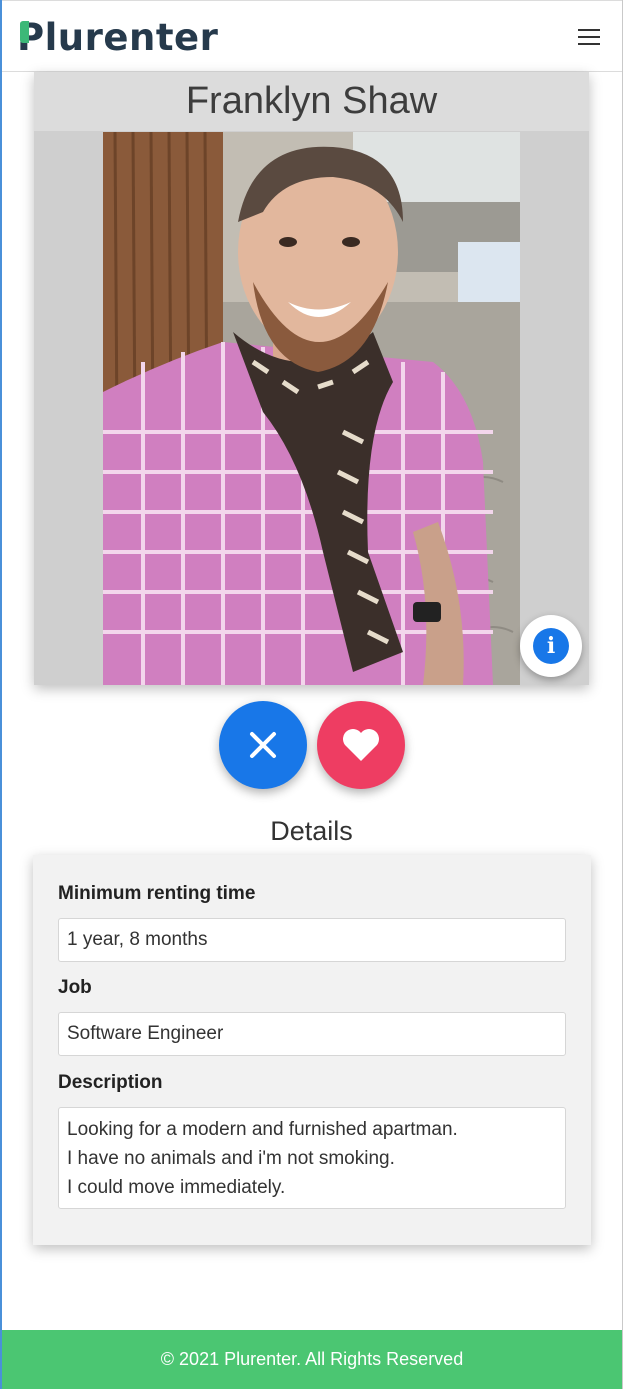 This screenshot has width=623, height=1389. I want to click on navbar: Plurenter, so click(312, 36).